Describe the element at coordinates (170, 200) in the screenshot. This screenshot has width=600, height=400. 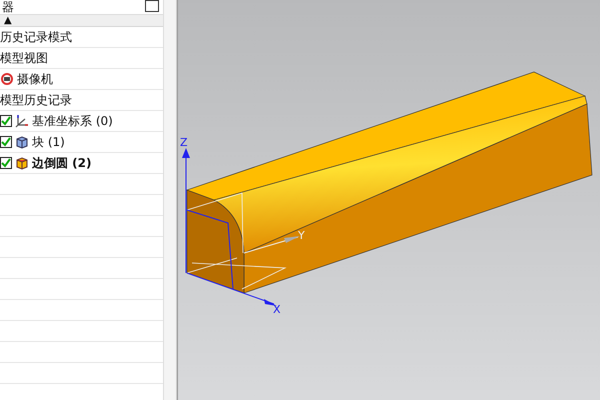
I see `scrollbar` at that location.